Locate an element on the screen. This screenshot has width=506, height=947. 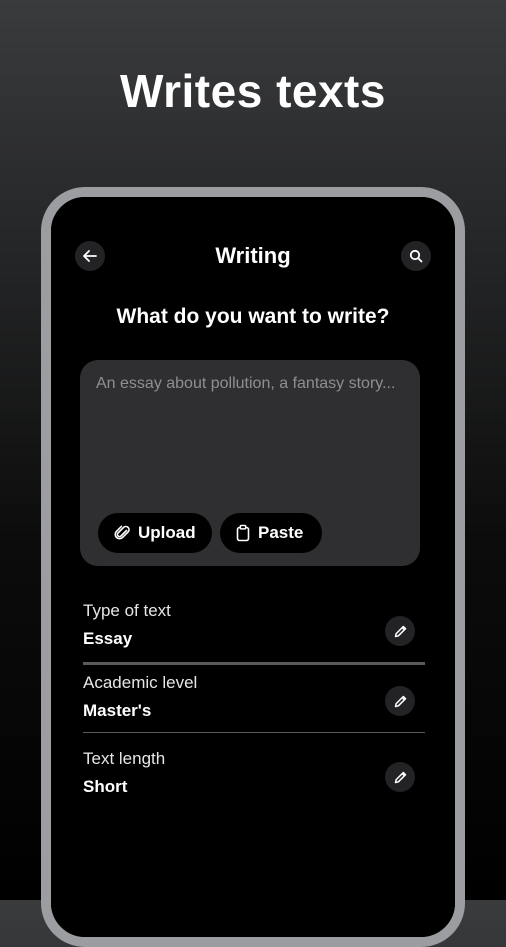
paste-button-label: Paste is located at coordinates (281, 532).